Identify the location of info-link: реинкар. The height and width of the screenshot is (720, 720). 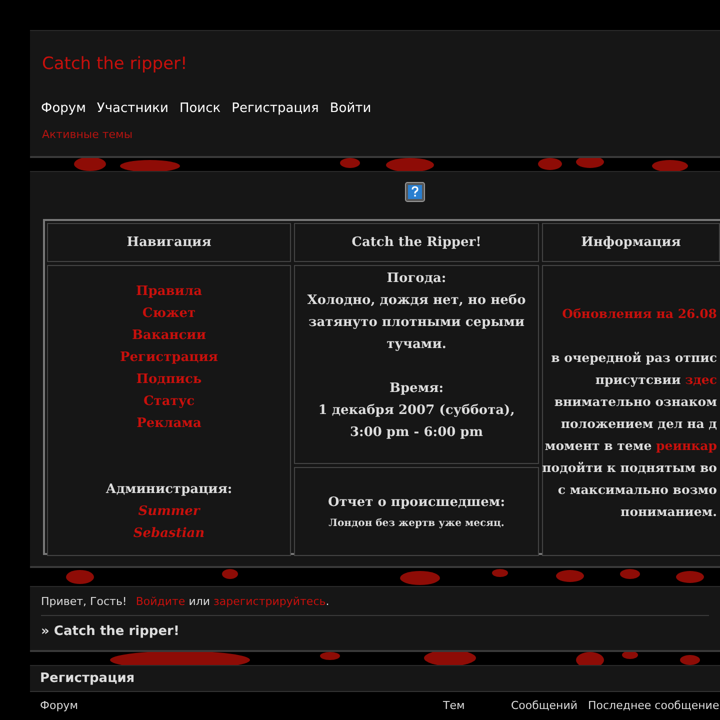
(686, 445).